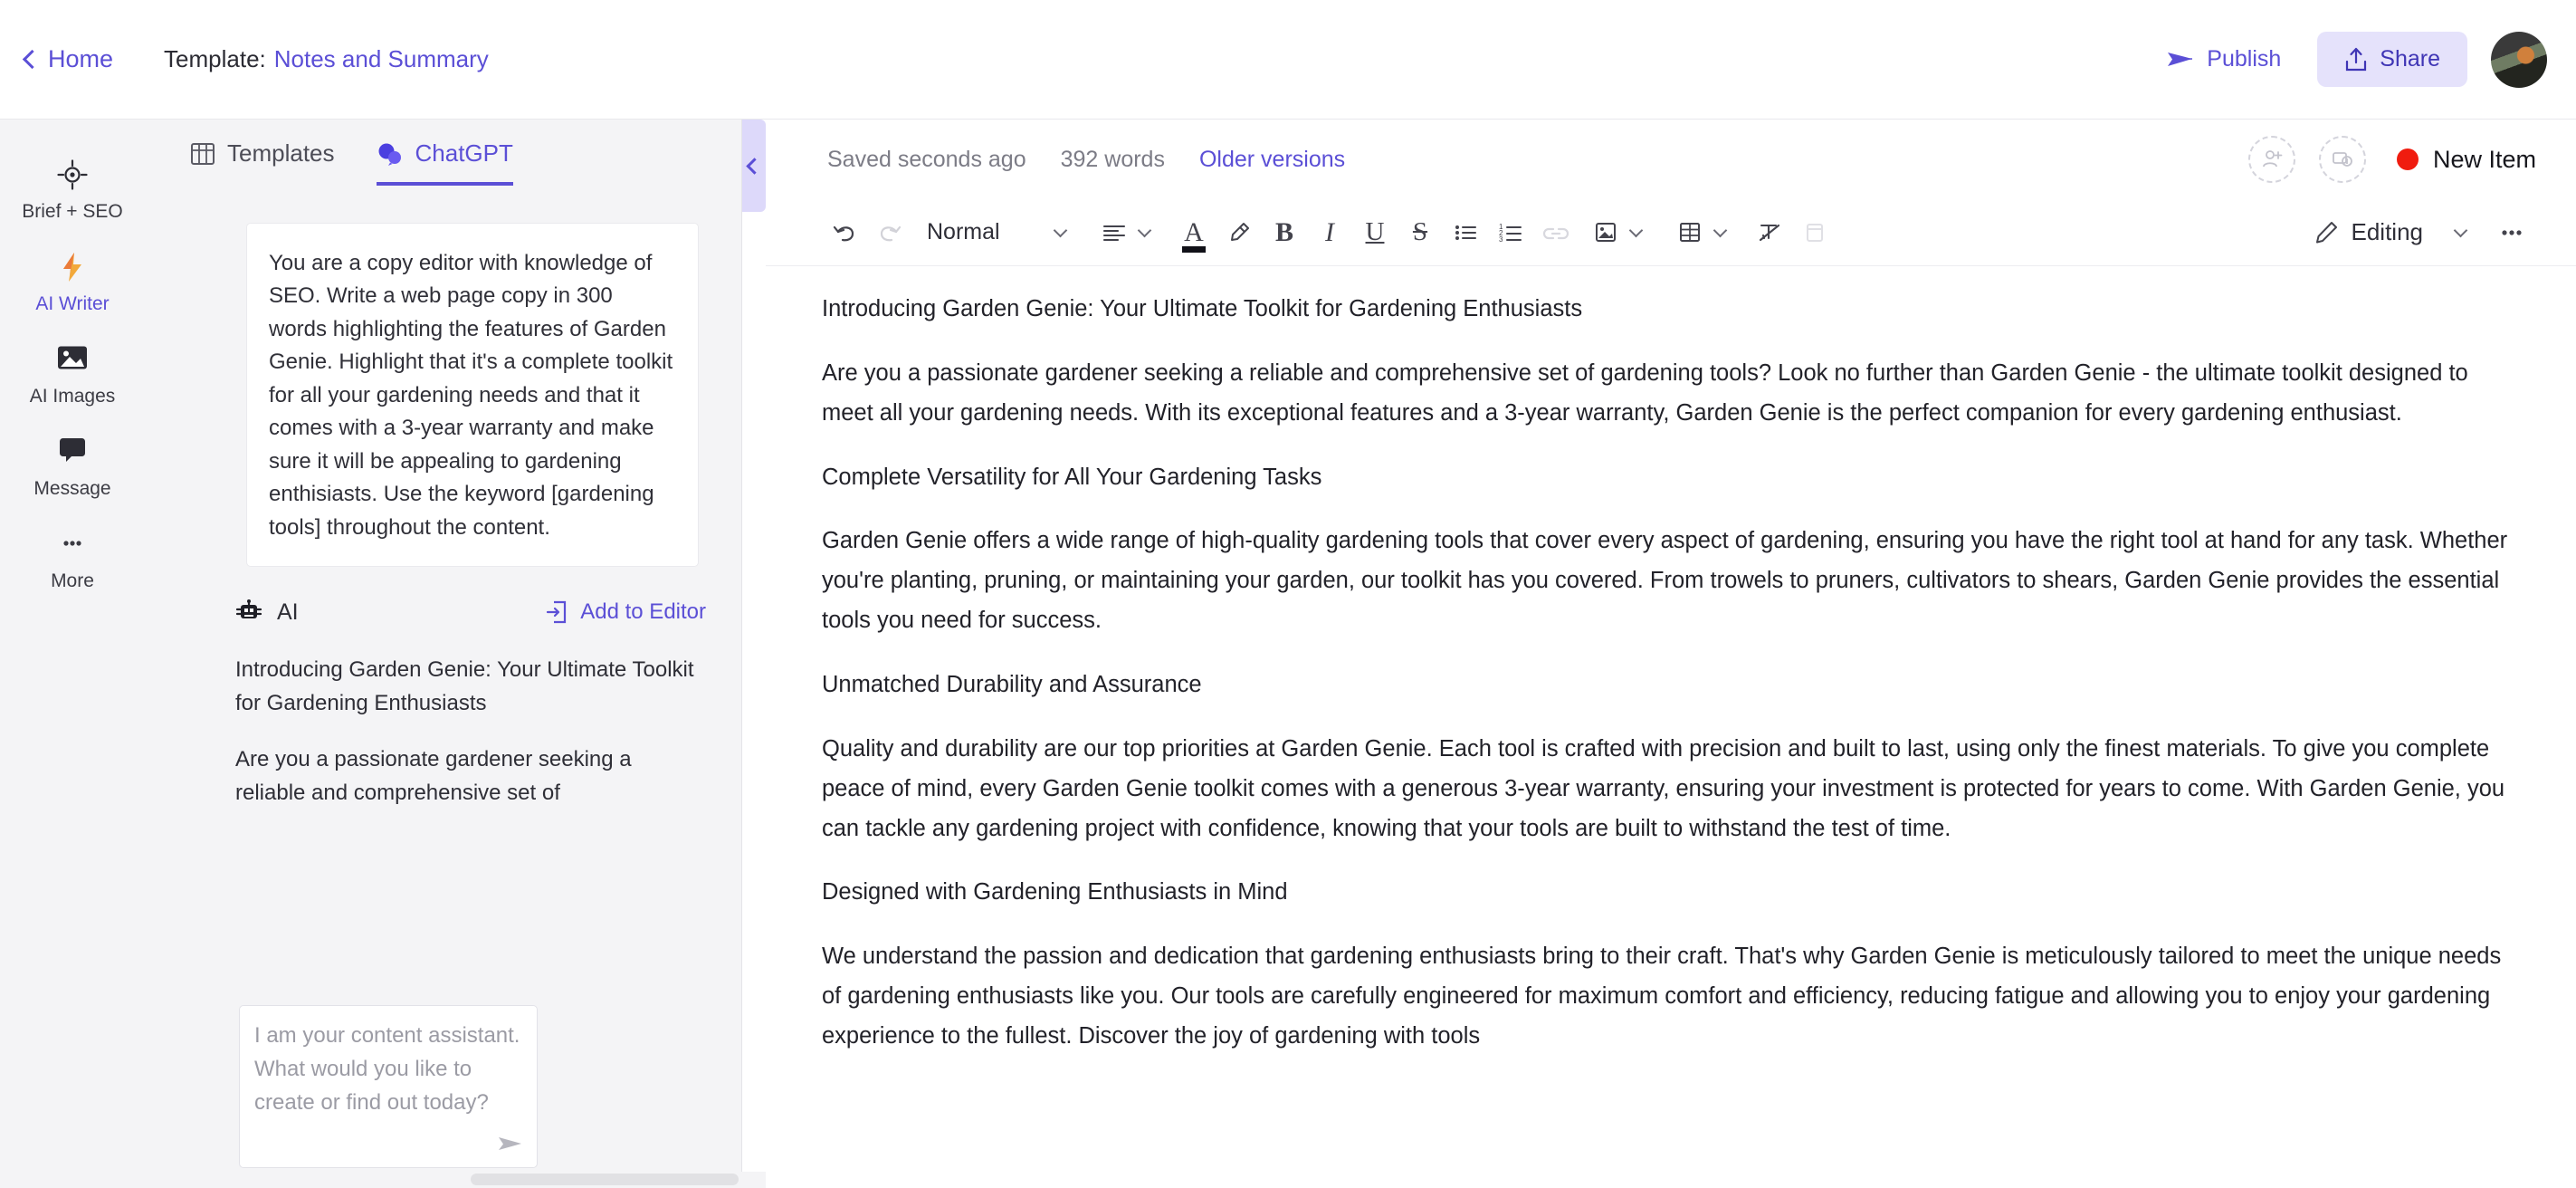  Describe the element at coordinates (72, 397) in the screenshot. I see `rail-label: AI Images` at that location.